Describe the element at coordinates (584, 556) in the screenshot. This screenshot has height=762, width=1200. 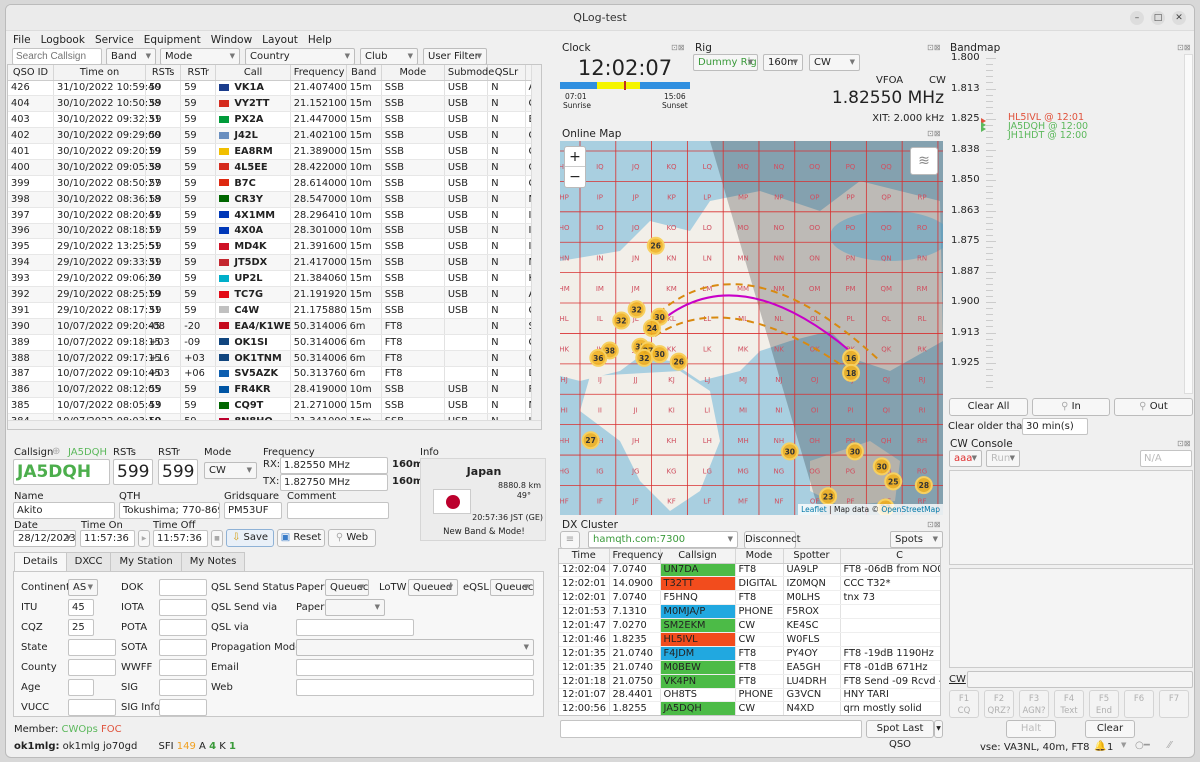
I see `column-header: Time` at that location.